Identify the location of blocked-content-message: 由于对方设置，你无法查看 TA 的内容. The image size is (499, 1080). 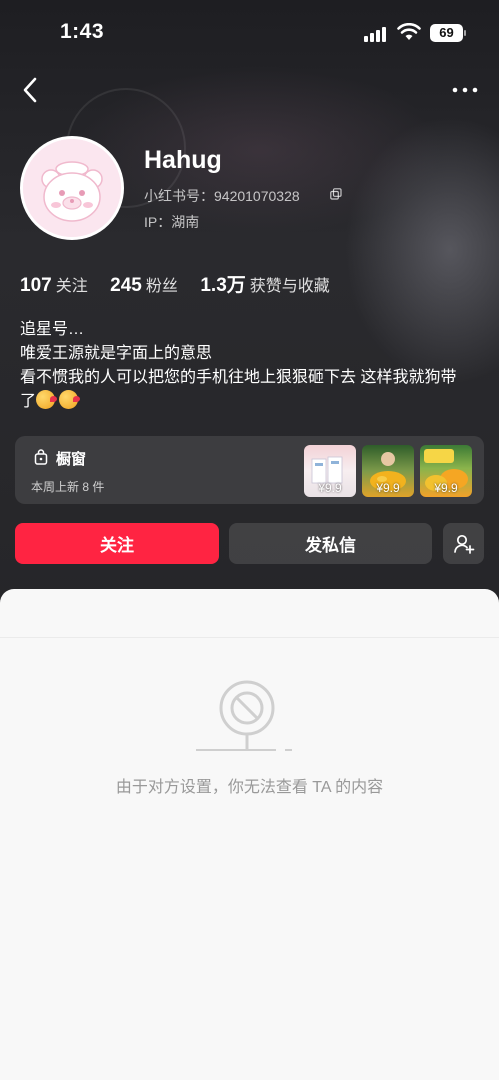
(249, 787).